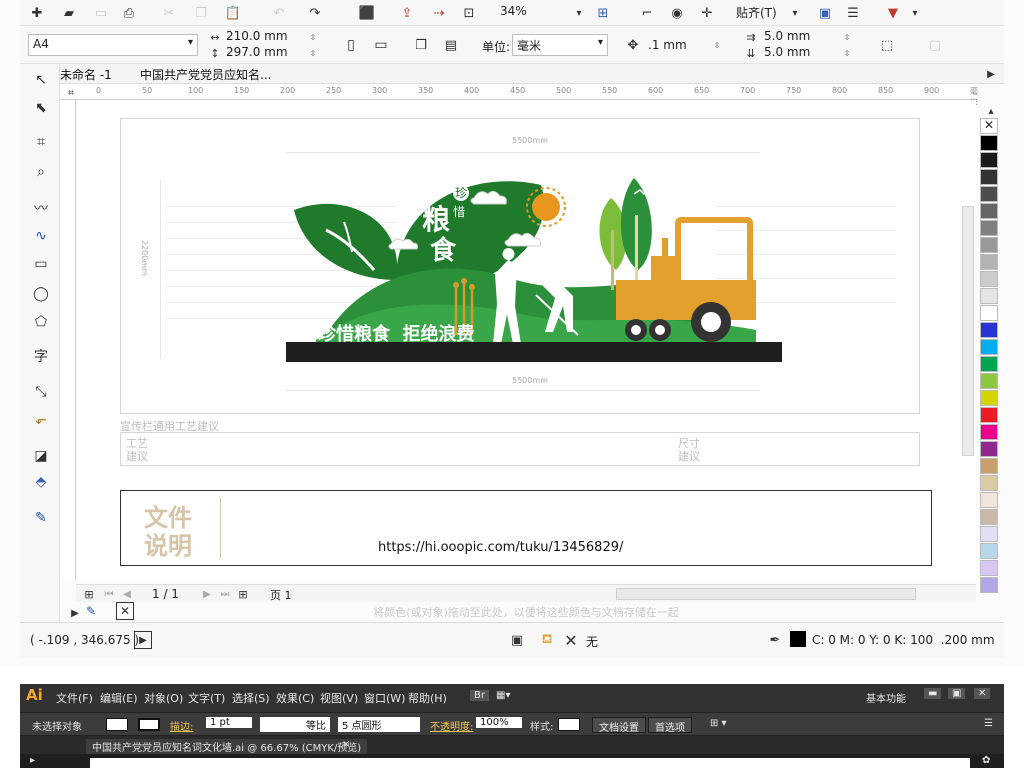 This screenshot has width=1024, height=768. I want to click on next-page-icon: ▶, so click(207, 594).